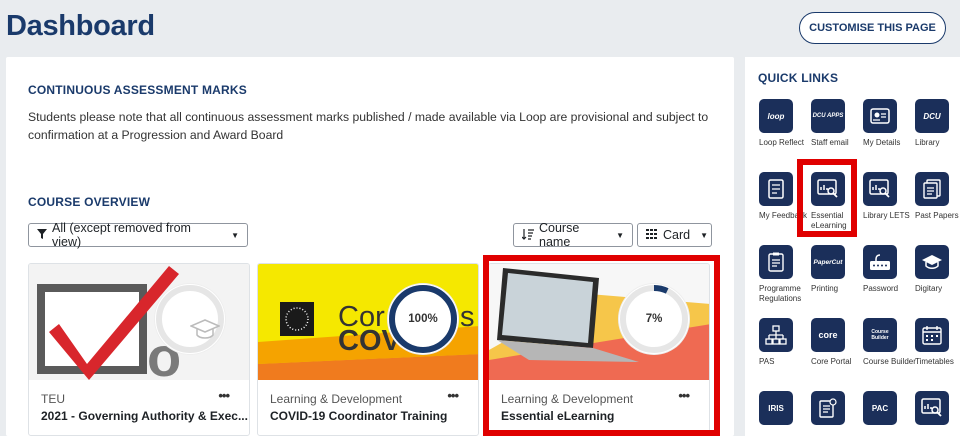 The height and width of the screenshot is (436, 960). What do you see at coordinates (776, 116) in the screenshot?
I see `loop-reflect-icon: loop` at bounding box center [776, 116].